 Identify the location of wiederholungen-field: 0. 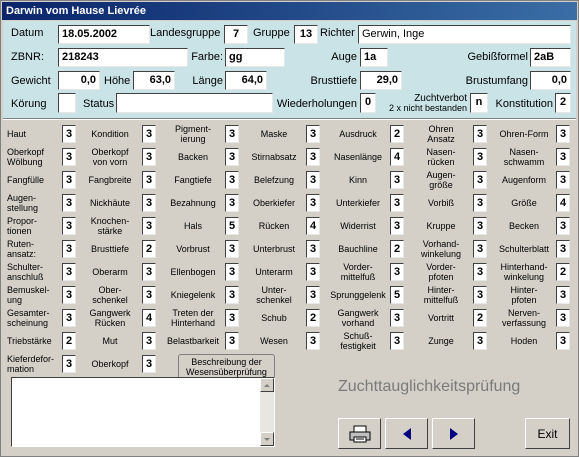
(368, 103).